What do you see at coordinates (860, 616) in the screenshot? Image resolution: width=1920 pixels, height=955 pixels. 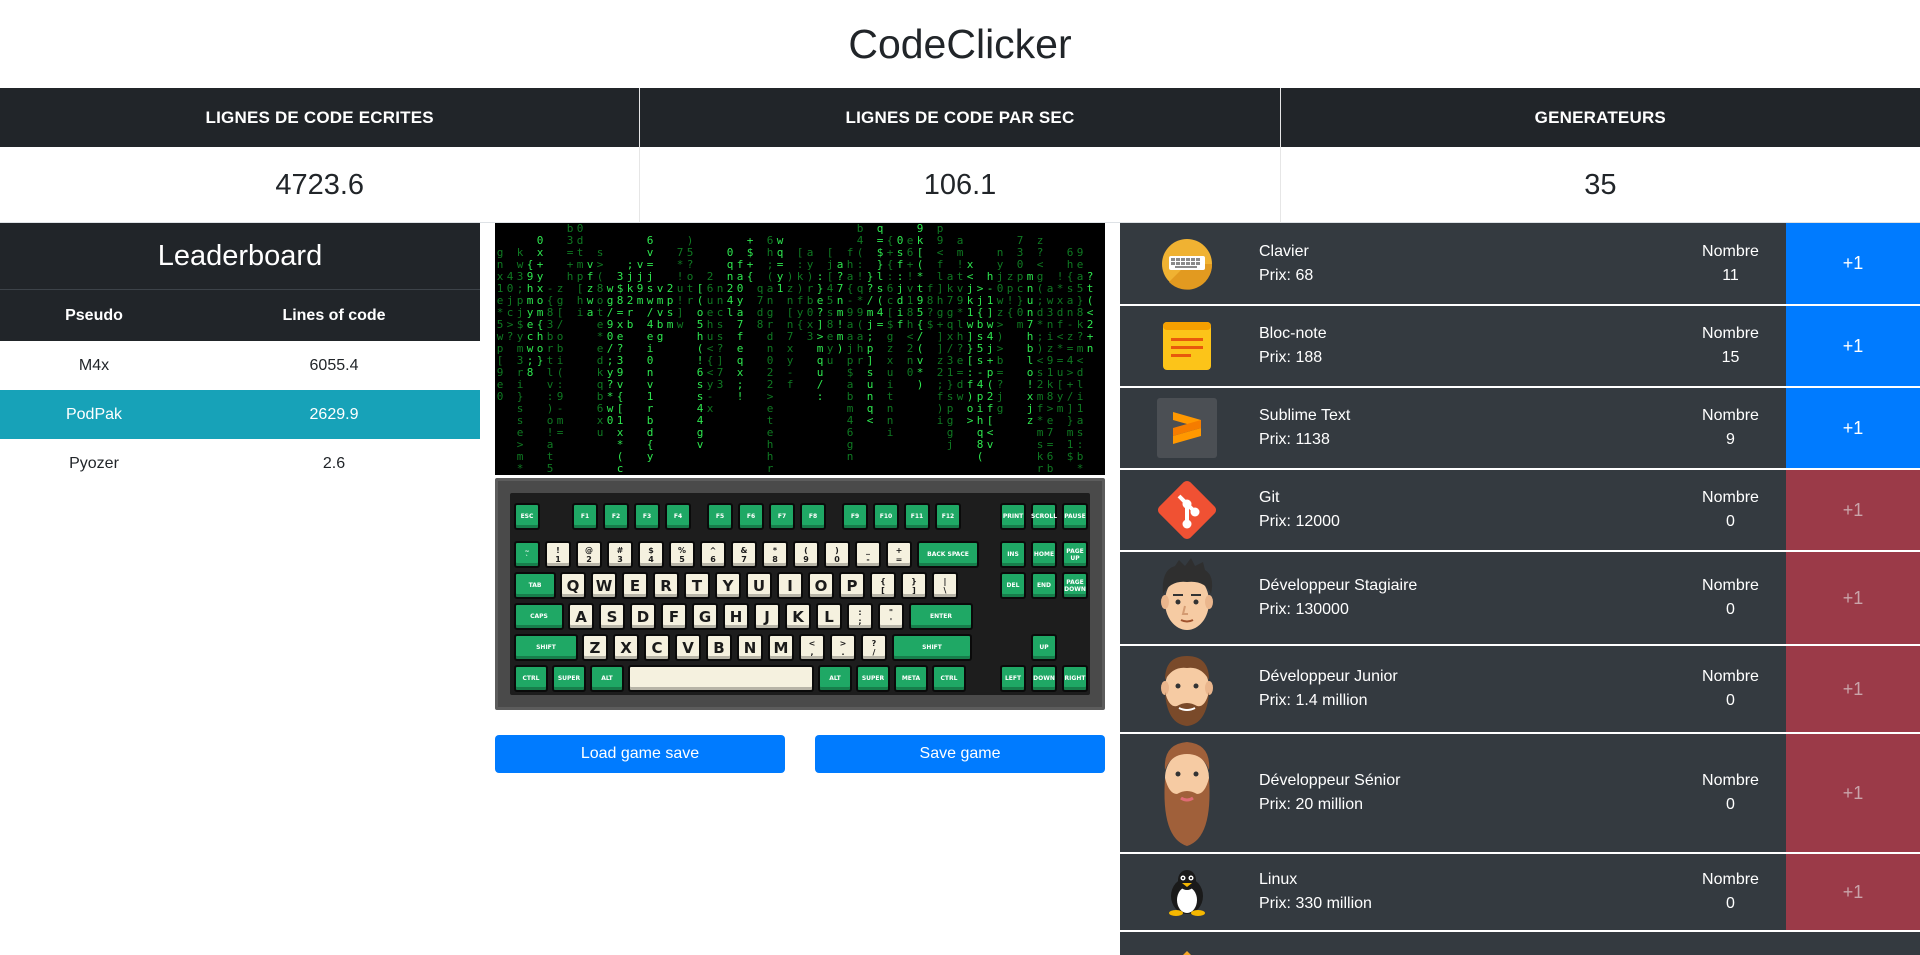 I see `key-sym-a10: : ;` at bounding box center [860, 616].